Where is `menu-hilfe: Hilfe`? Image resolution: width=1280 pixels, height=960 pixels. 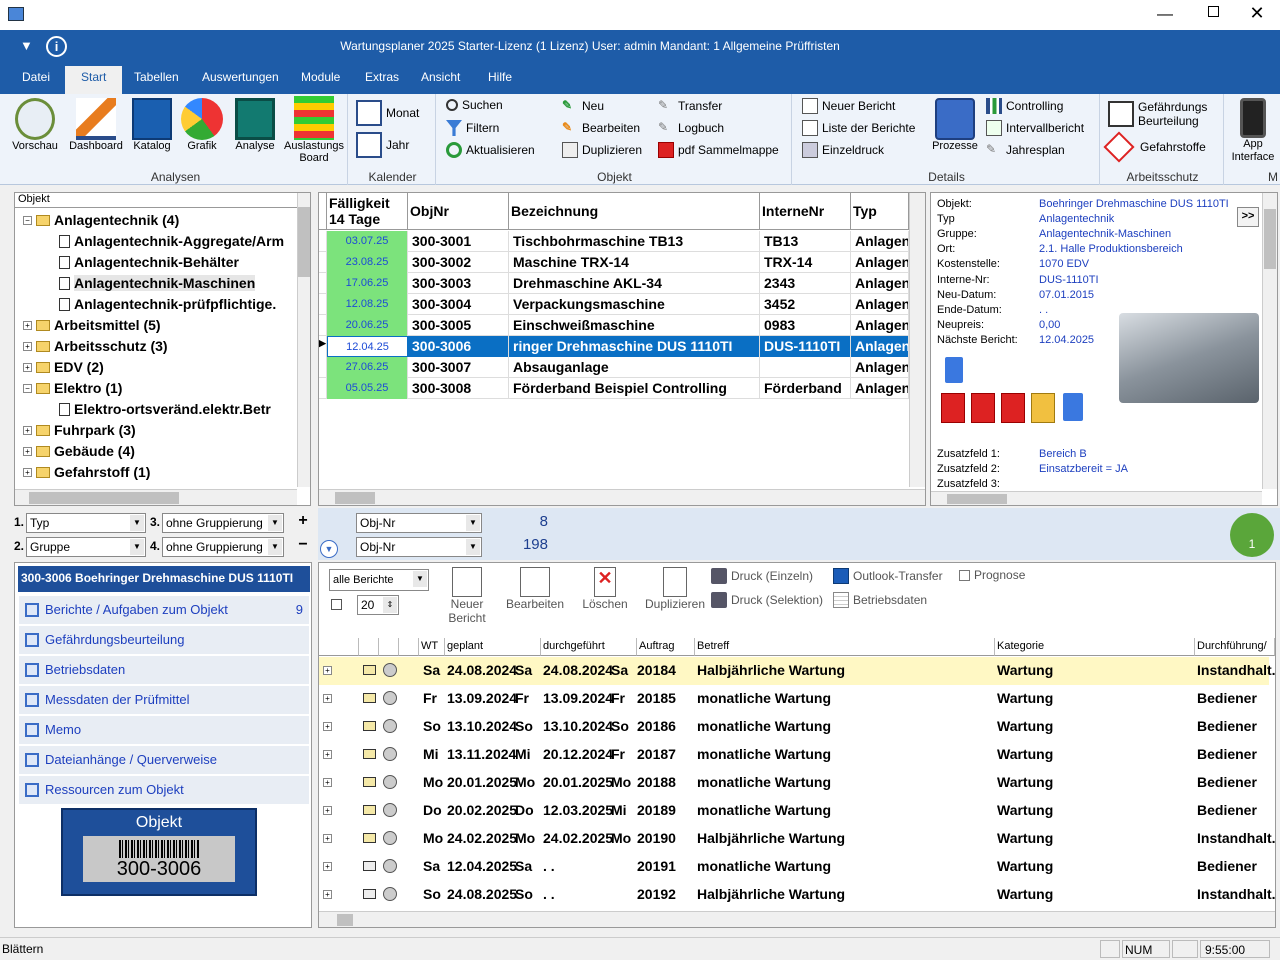 menu-hilfe: Hilfe is located at coordinates (500, 77).